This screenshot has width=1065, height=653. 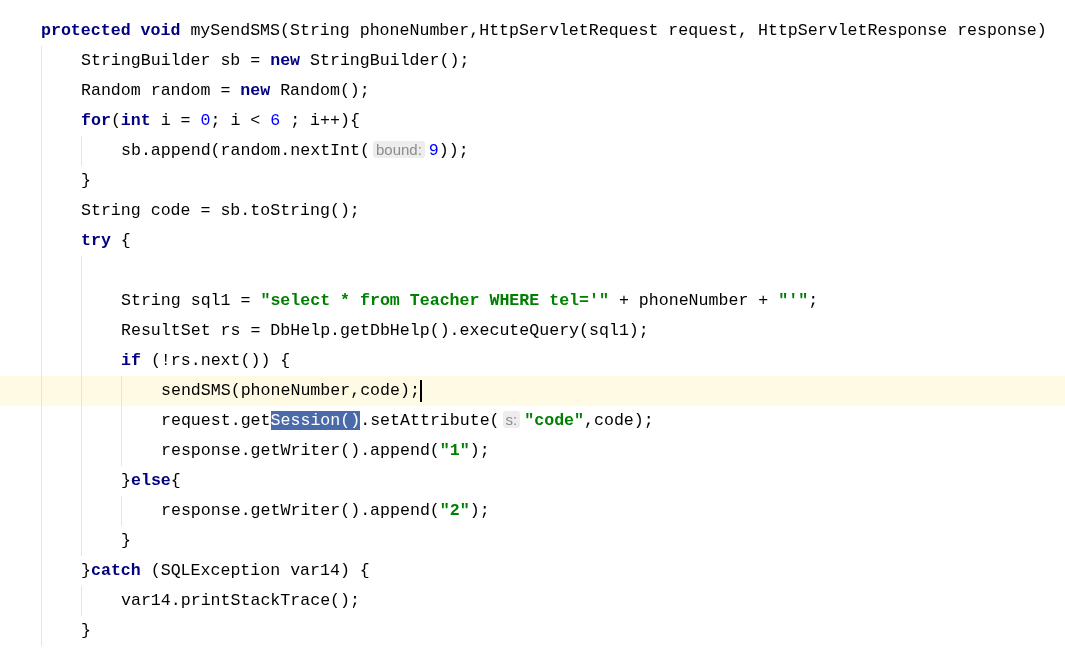 I want to click on code-line: }else{, so click(x=151, y=481).